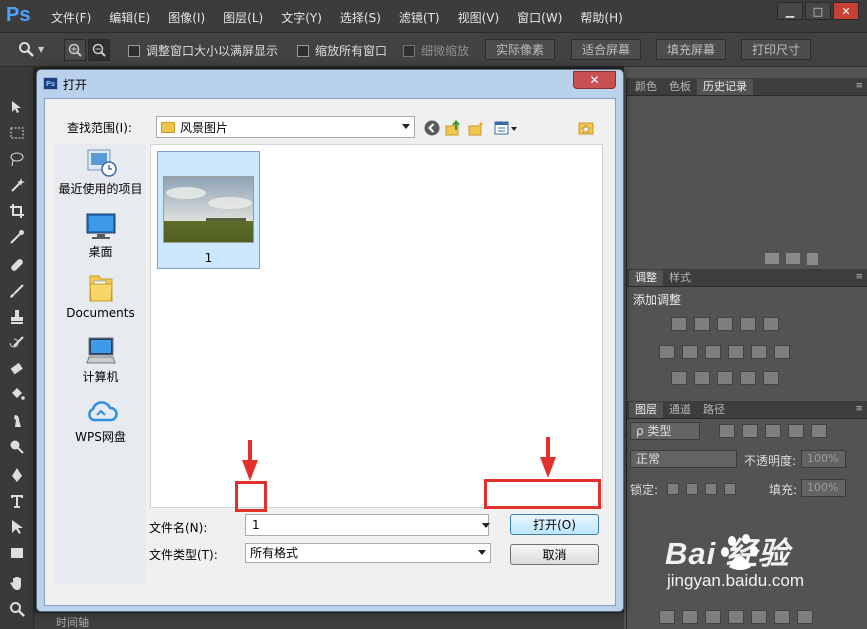 This screenshot has width=867, height=629. What do you see at coordinates (486, 525) in the screenshot?
I see `chevron-down-icon` at bounding box center [486, 525].